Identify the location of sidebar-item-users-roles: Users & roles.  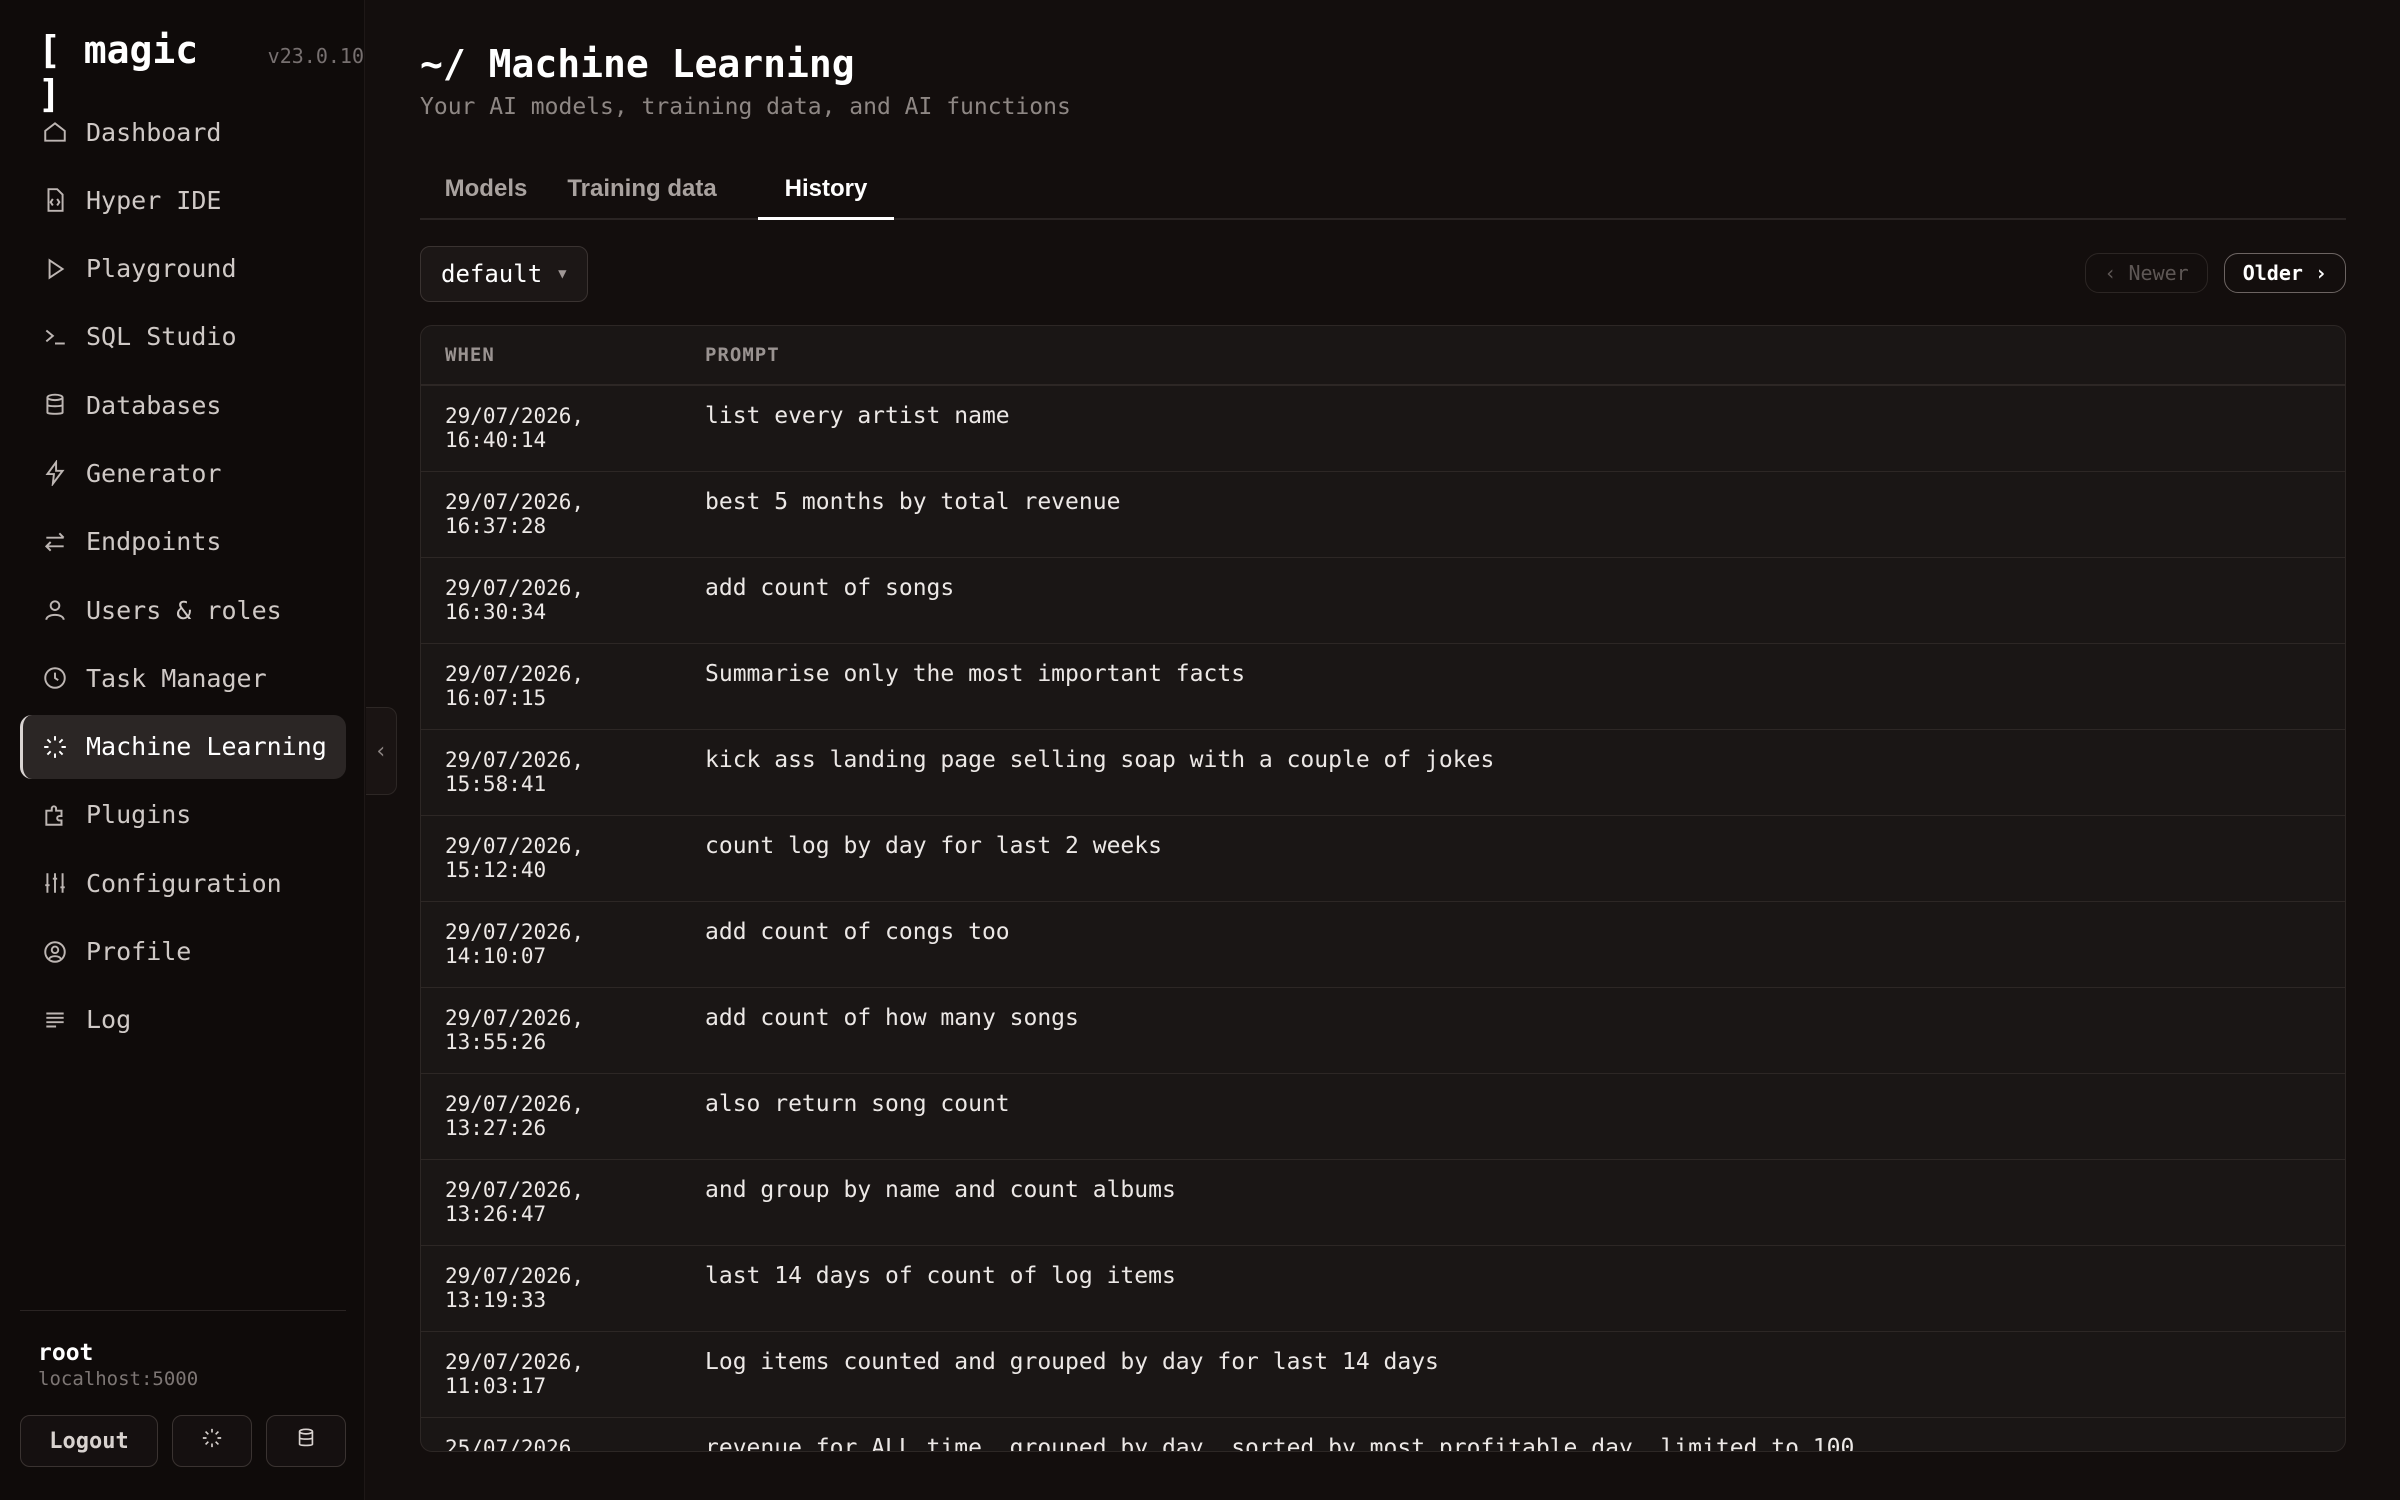
(183, 610).